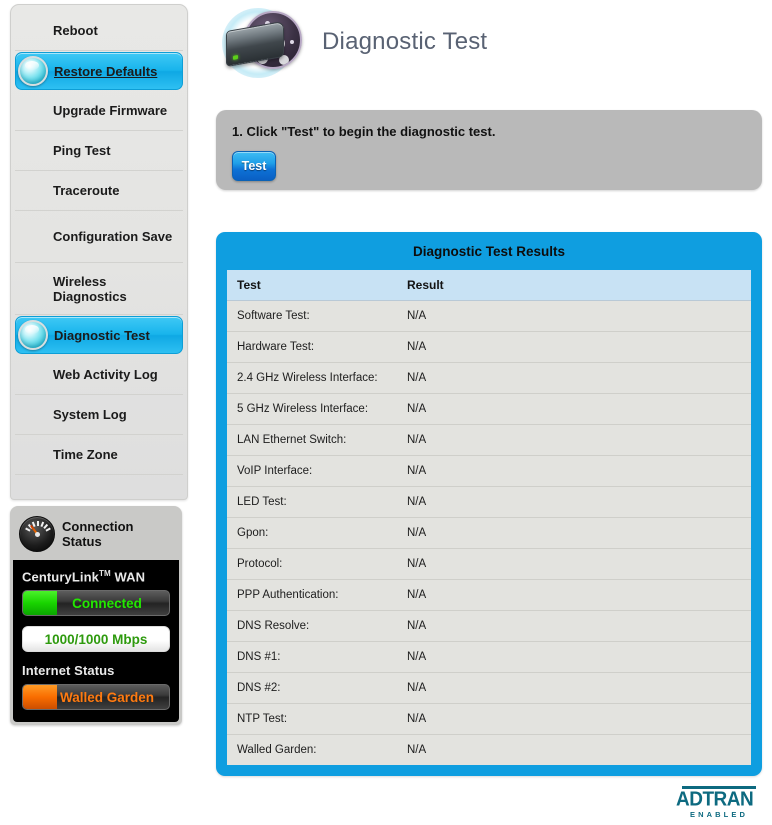 The image size is (772, 825). I want to click on internet-status-text: Walled Garden, so click(107, 697).